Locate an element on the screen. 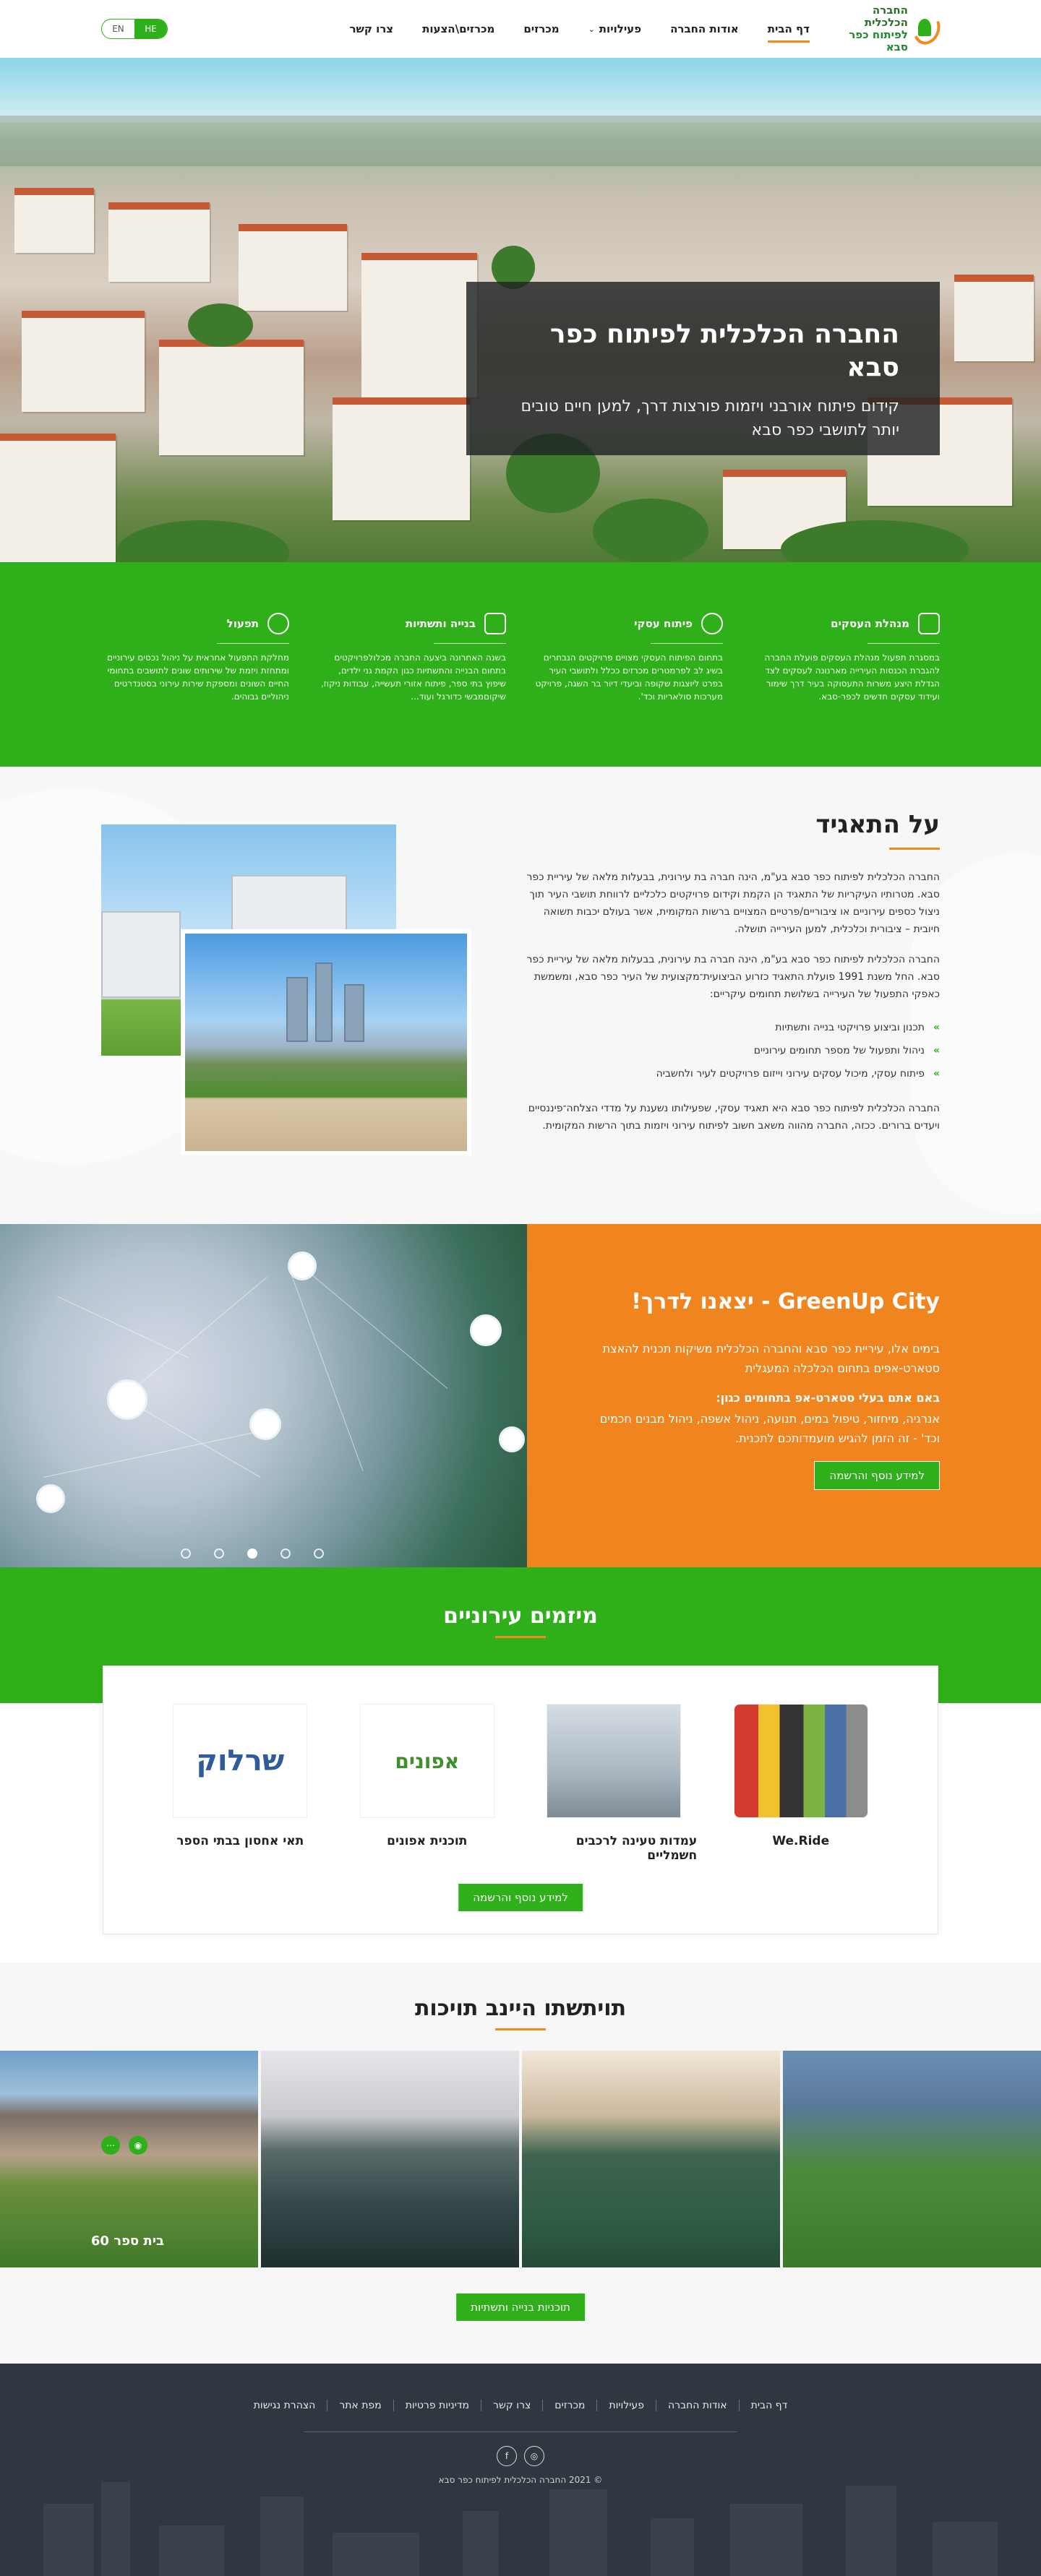 The width and height of the screenshot is (1041, 2576). nav-home: דף הבית is located at coordinates (789, 32).